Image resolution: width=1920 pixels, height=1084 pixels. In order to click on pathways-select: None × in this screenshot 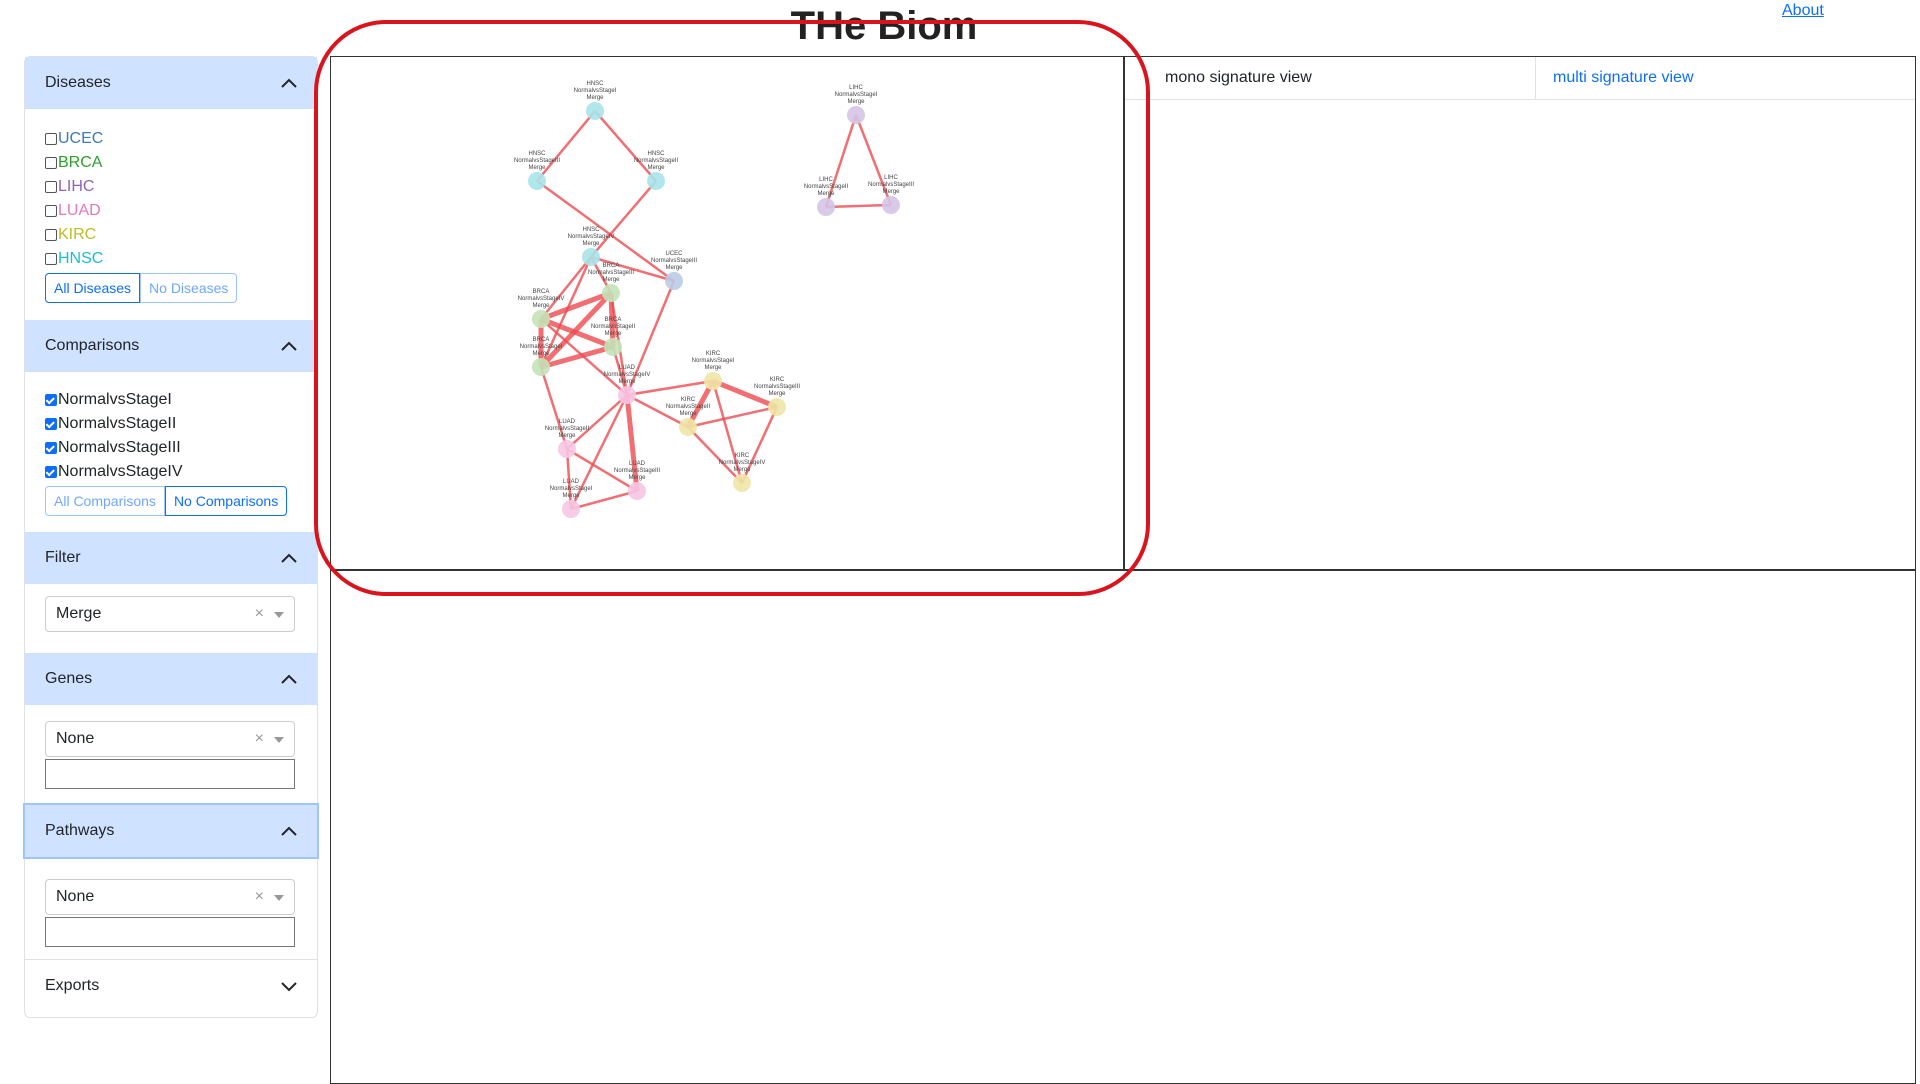, I will do `click(170, 897)`.